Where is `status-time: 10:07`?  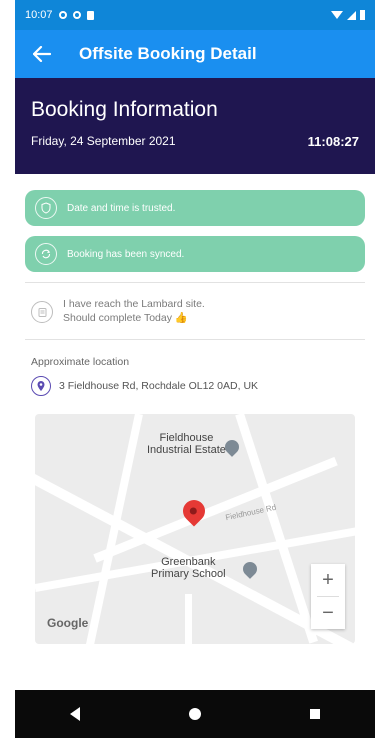
status-time: 10:07 is located at coordinates (39, 15).